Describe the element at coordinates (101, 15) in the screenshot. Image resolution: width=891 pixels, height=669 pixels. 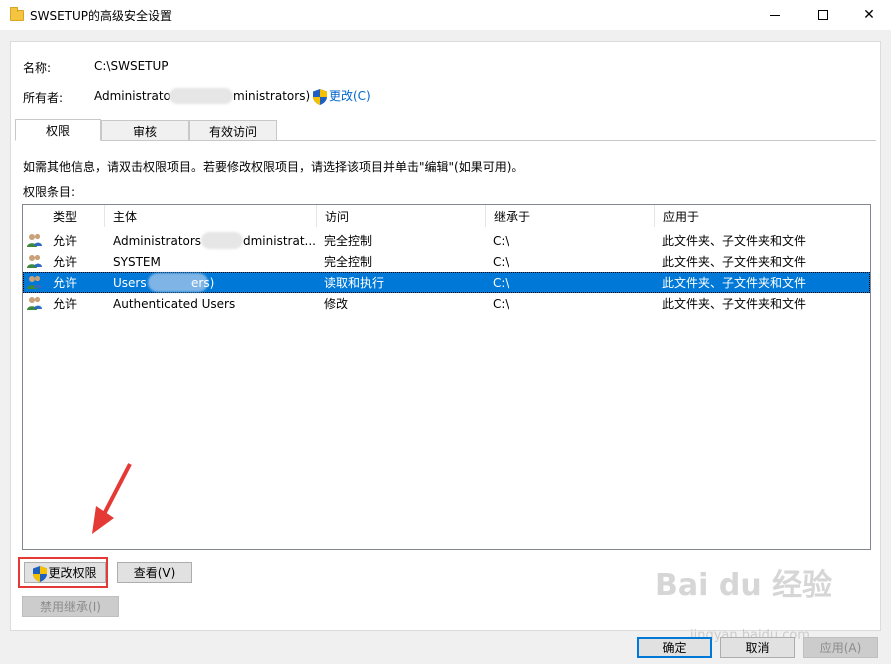
I see `window-title: SWSETUP的高级安全设置` at that location.